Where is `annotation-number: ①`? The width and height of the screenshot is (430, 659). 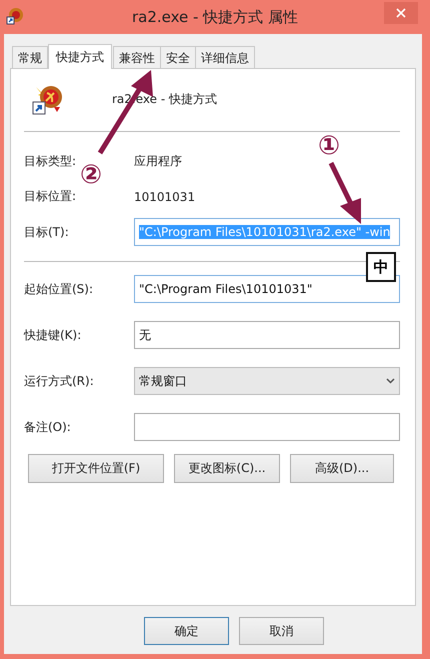 annotation-number: ① is located at coordinates (329, 146).